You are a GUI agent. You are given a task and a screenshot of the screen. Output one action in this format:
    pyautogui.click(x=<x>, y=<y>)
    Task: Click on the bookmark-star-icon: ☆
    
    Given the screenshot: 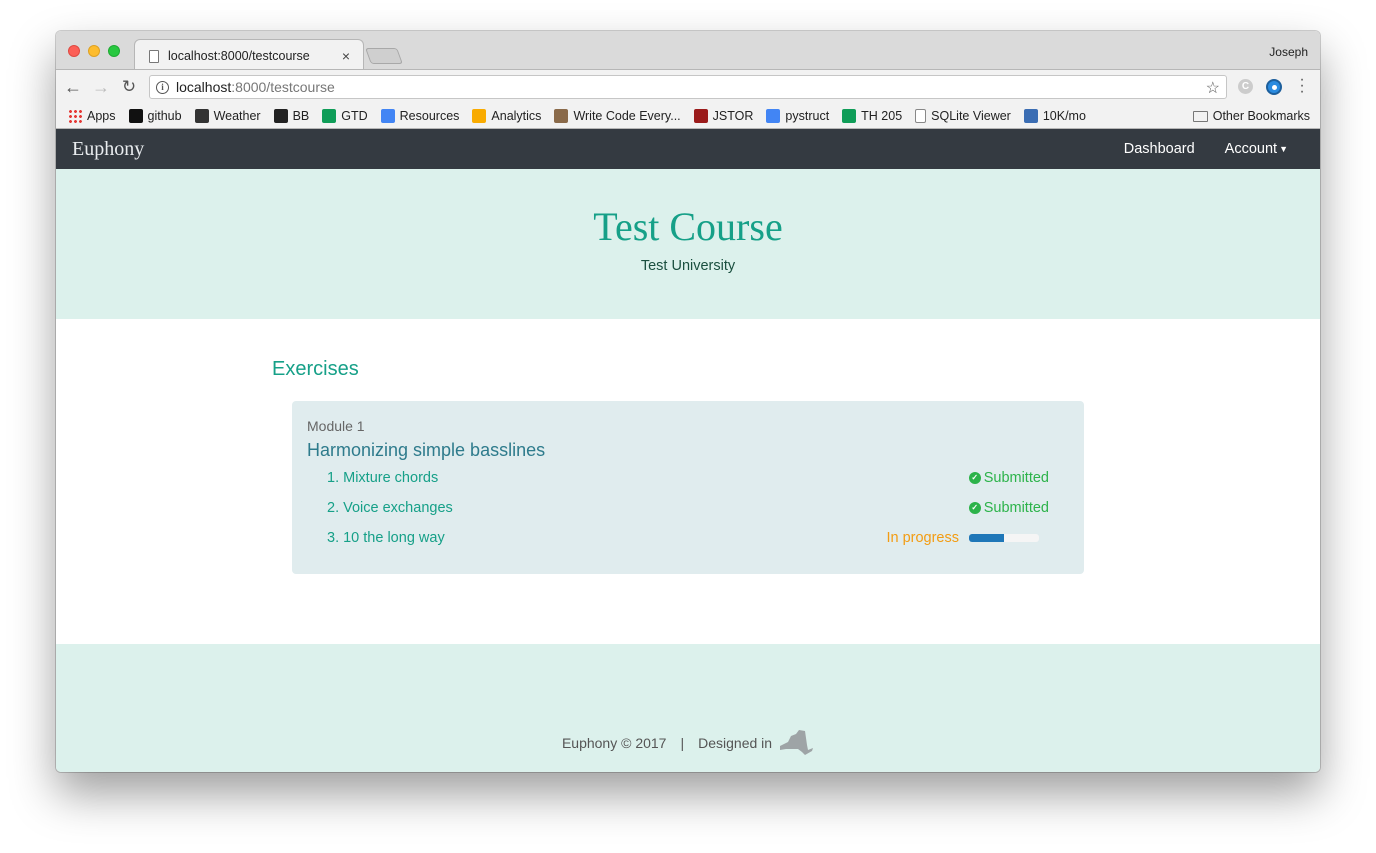 What is the action you would take?
    pyautogui.click(x=1213, y=88)
    